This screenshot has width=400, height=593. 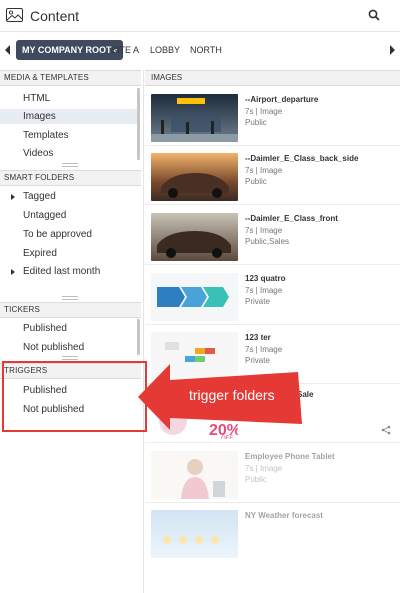 I want to click on image-name: --Daimler_E_Class_back_side, so click(x=302, y=158).